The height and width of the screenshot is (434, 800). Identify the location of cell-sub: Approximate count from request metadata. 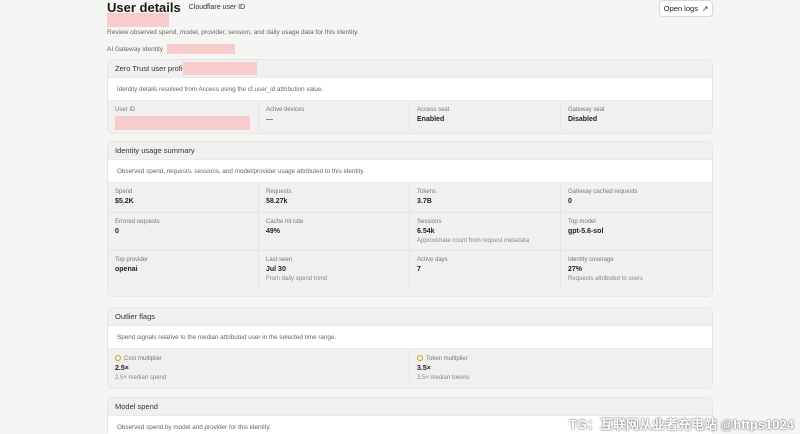
(473, 241).